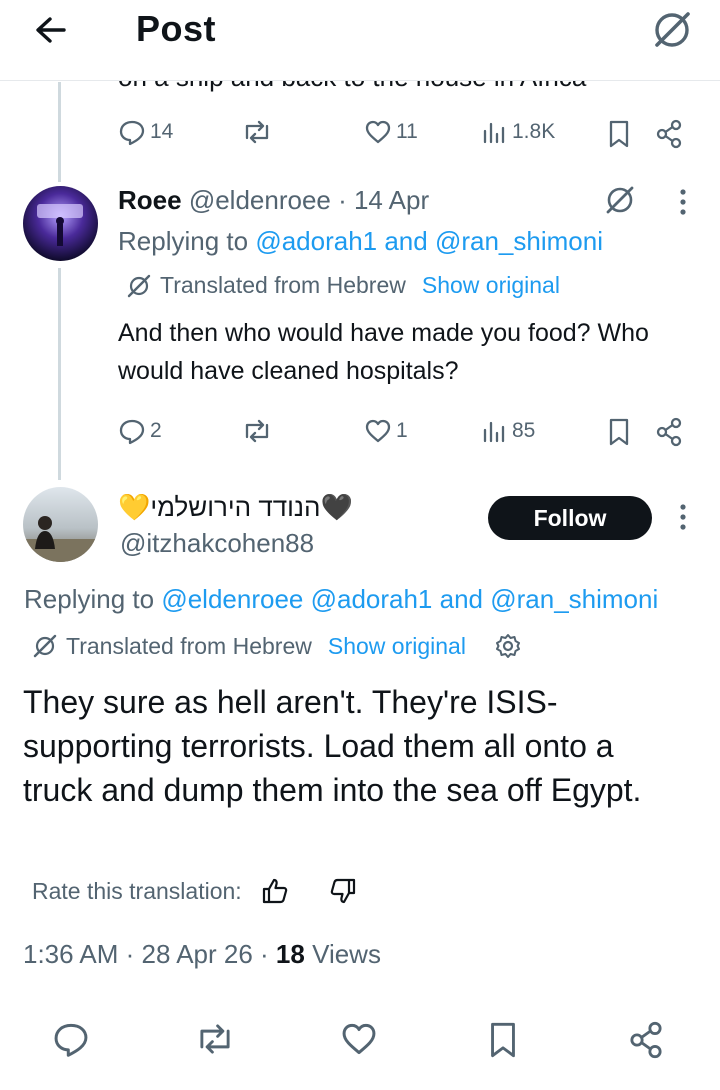 Image resolution: width=720 pixels, height=1090 pixels. Describe the element at coordinates (407, 131) in the screenshot. I see `like-count: 11` at that location.